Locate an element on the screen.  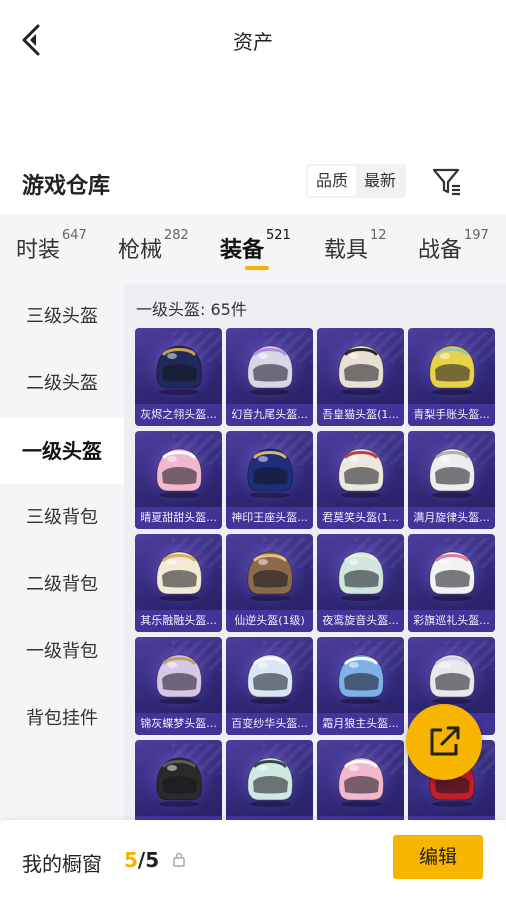
sidebar-item-backpack-lv3: 三级背包 is located at coordinates (62, 518).